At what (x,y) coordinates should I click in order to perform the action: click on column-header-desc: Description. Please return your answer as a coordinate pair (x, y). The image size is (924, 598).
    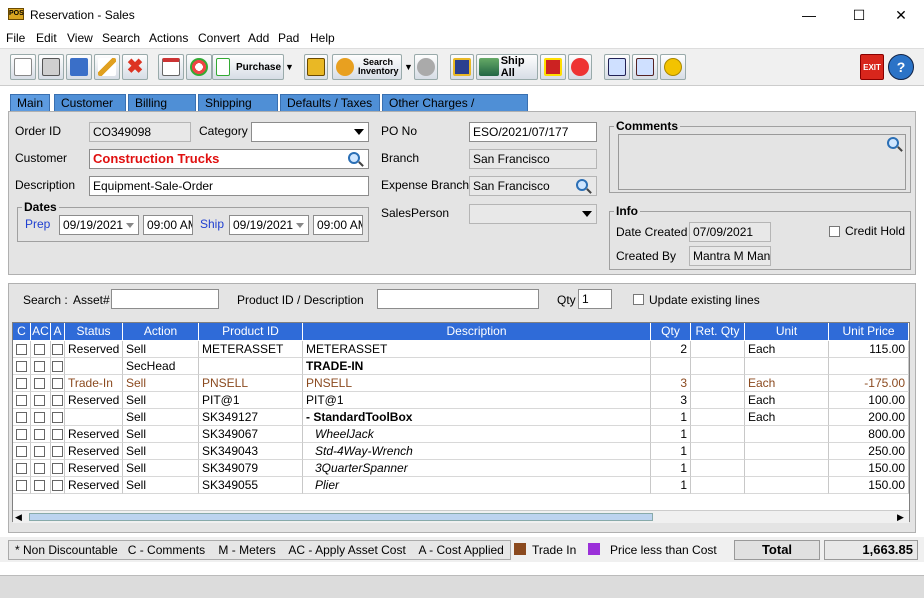
    Looking at the image, I should click on (477, 331).